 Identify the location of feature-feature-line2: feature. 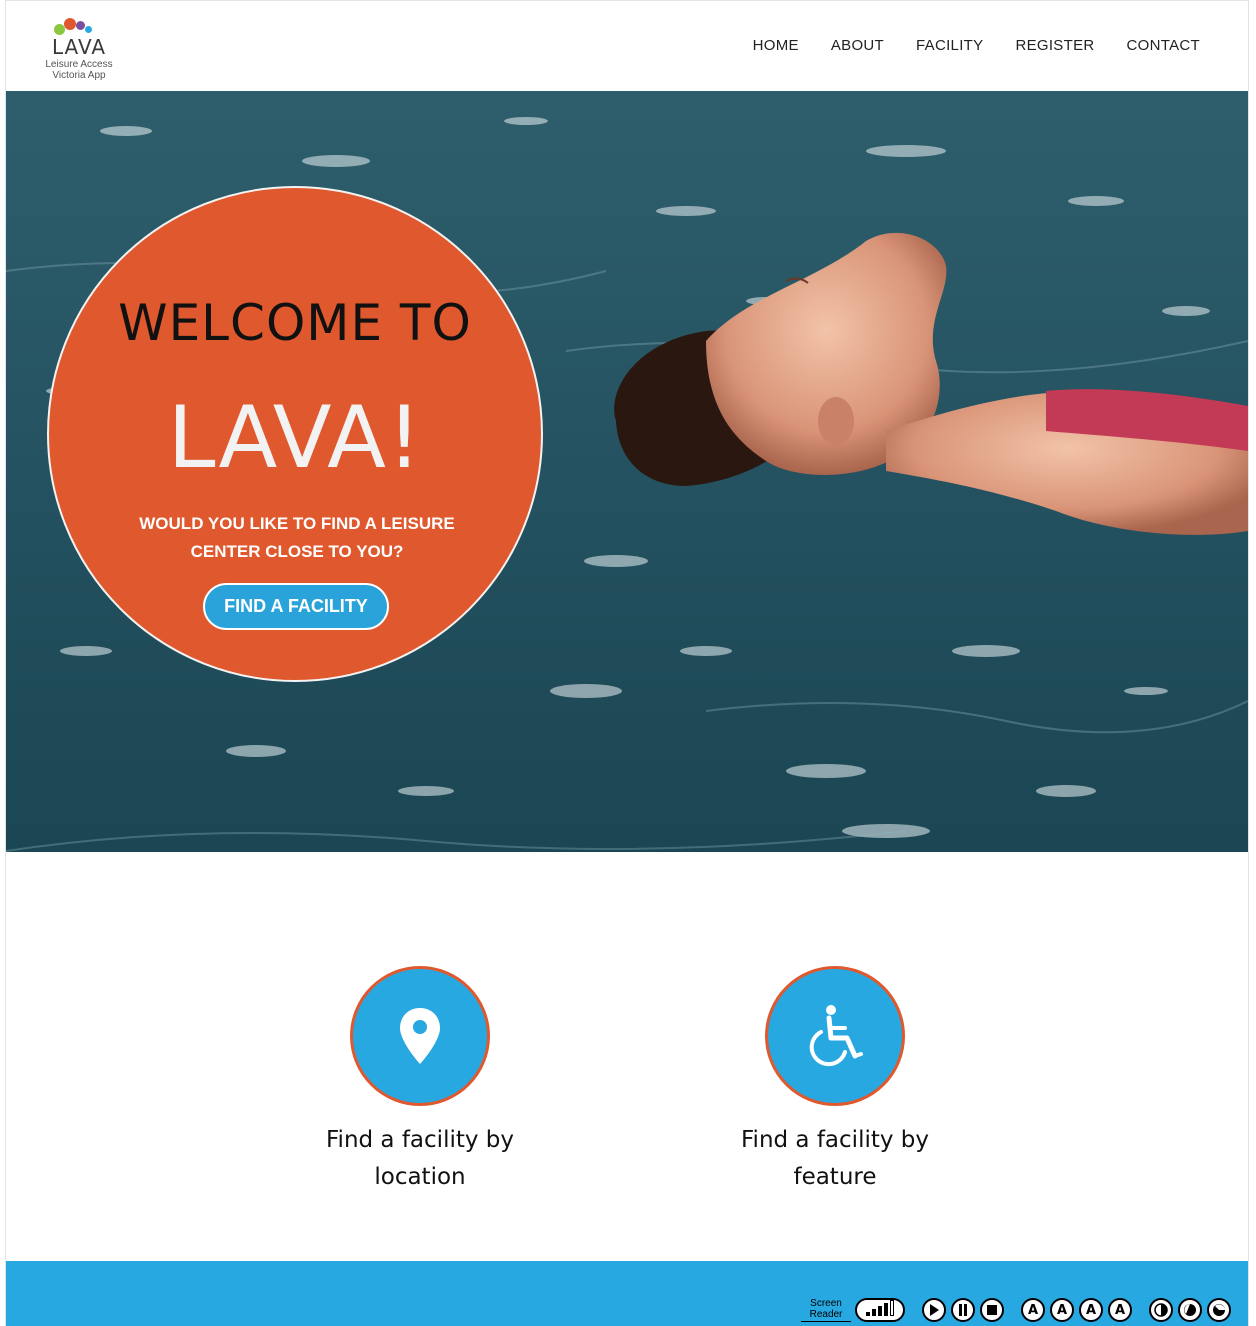
(835, 1177).